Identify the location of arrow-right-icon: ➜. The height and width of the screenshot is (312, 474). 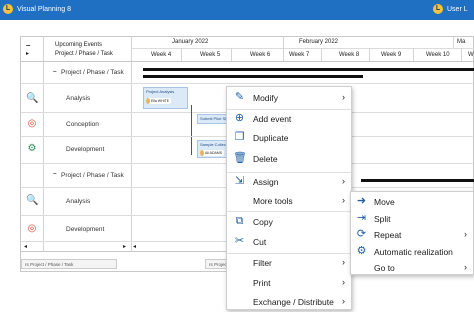
(361, 201).